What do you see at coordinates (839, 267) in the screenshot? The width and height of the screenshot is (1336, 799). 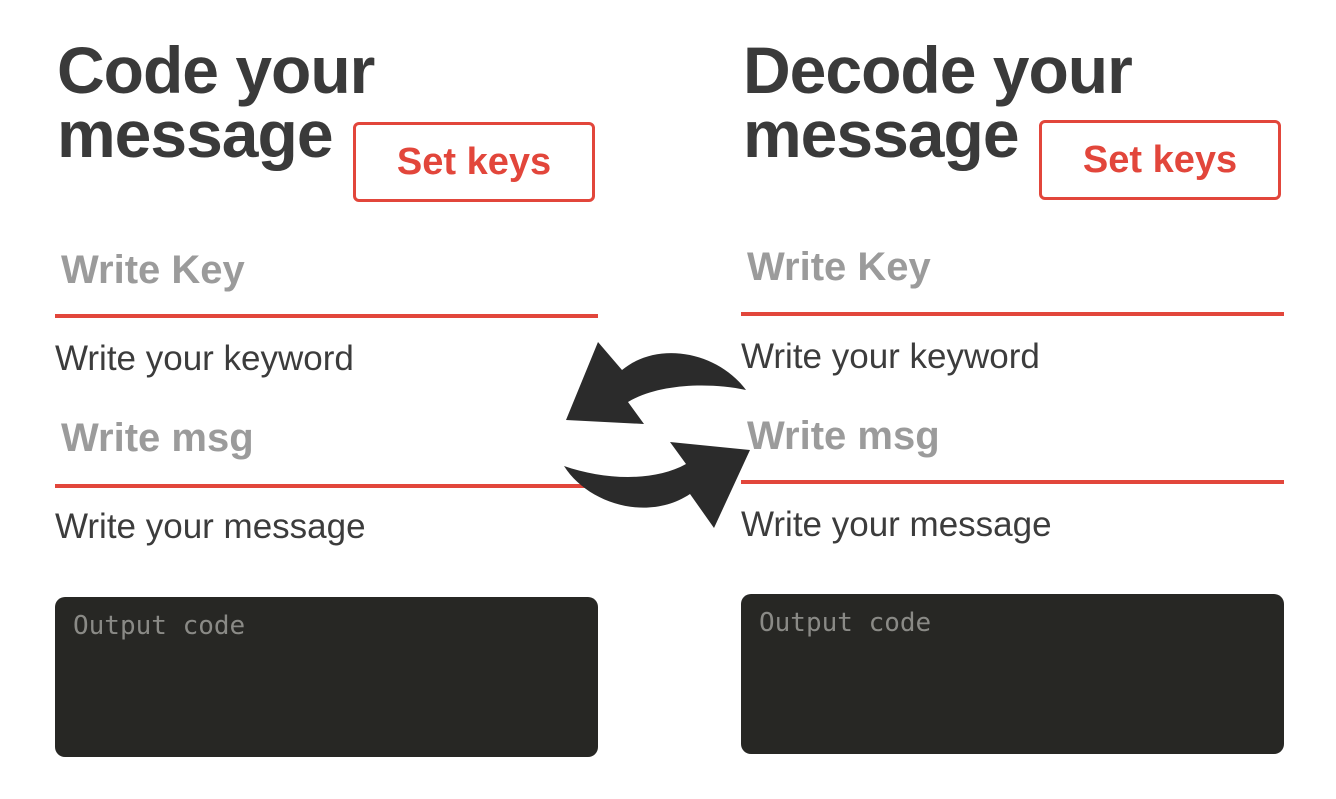 I see `decode-key-label: Write Key` at bounding box center [839, 267].